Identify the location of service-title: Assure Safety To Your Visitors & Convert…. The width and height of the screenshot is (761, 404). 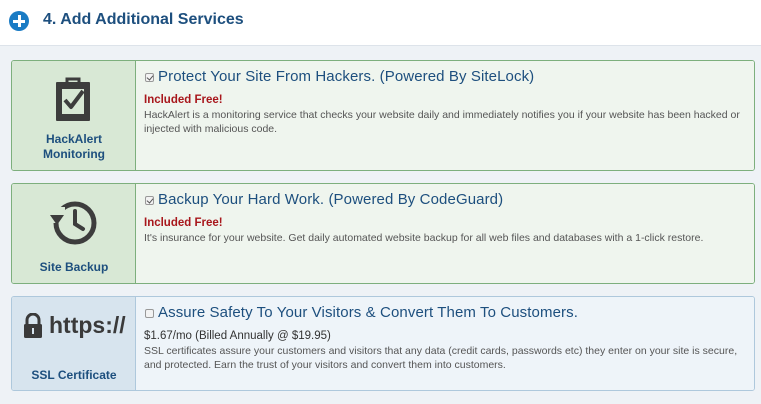
(368, 312).